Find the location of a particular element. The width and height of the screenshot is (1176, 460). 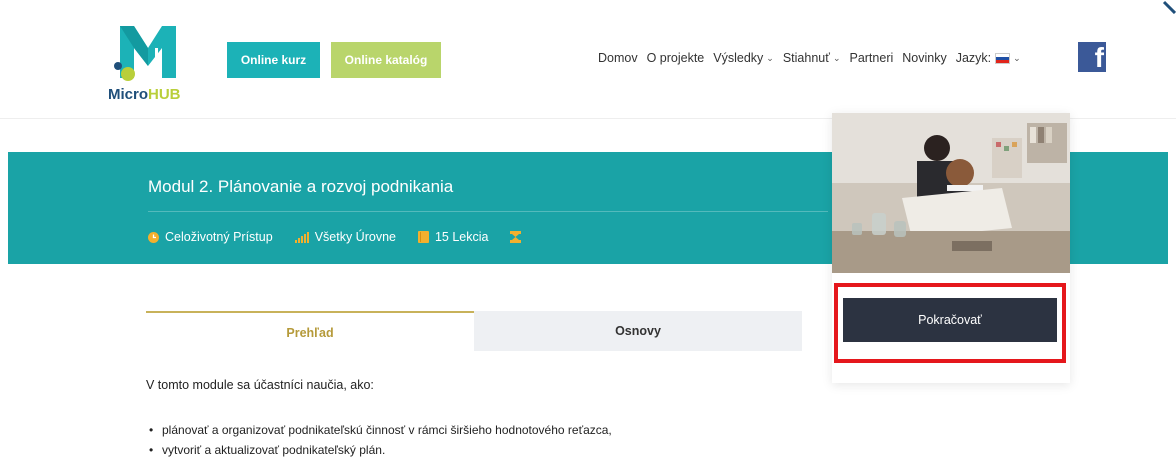

tab-overview: Prehľad is located at coordinates (310, 332).